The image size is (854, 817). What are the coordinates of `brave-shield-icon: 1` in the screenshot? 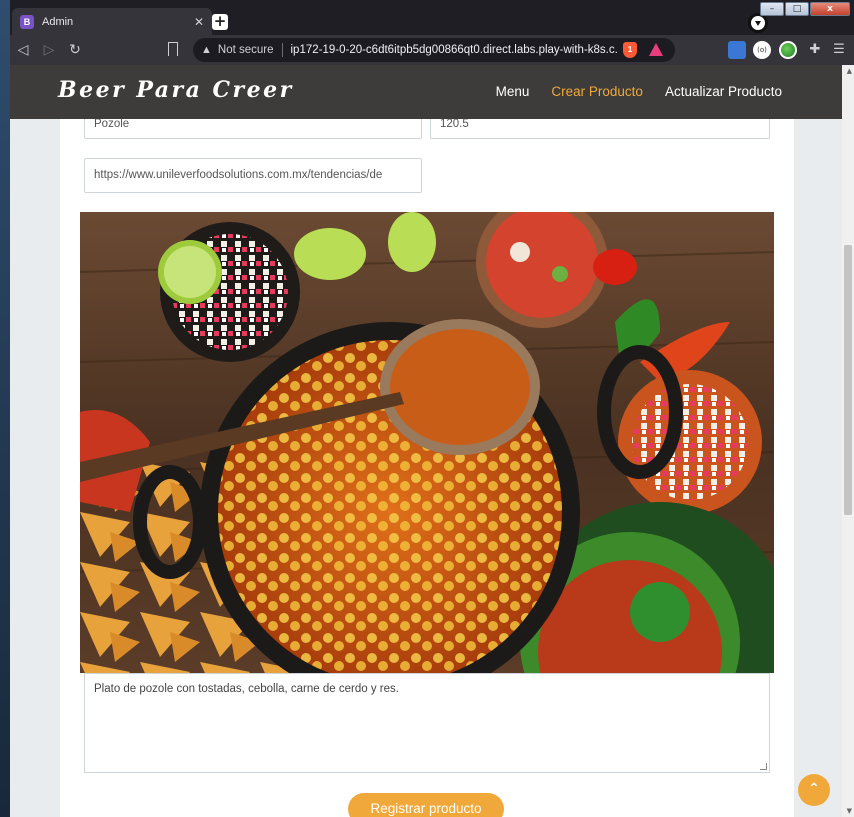 It's located at (630, 50).